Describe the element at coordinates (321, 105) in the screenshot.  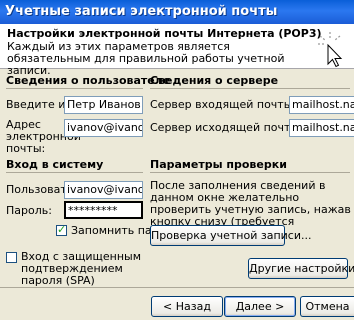
I see `incoming-server-field: mailhost.napra` at that location.